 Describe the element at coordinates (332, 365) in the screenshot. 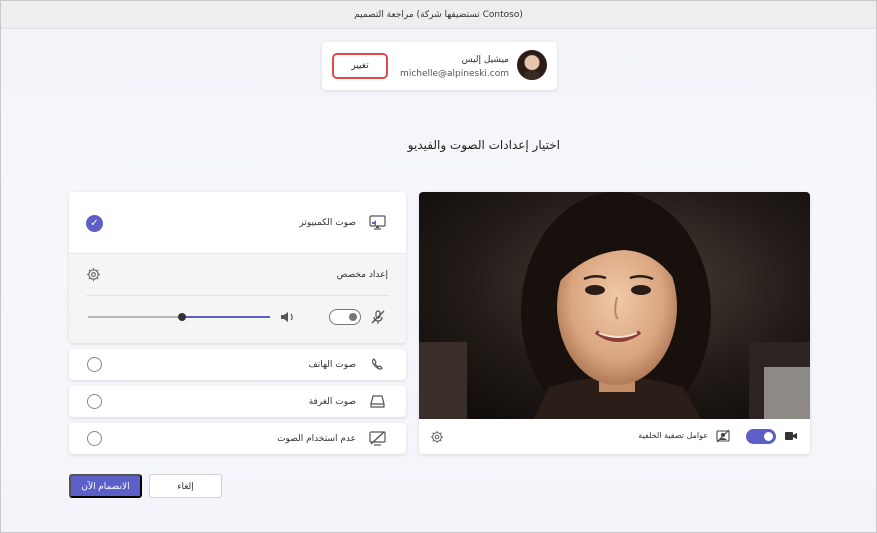

I see `phone-audio-label: صوت الهاتف` at that location.